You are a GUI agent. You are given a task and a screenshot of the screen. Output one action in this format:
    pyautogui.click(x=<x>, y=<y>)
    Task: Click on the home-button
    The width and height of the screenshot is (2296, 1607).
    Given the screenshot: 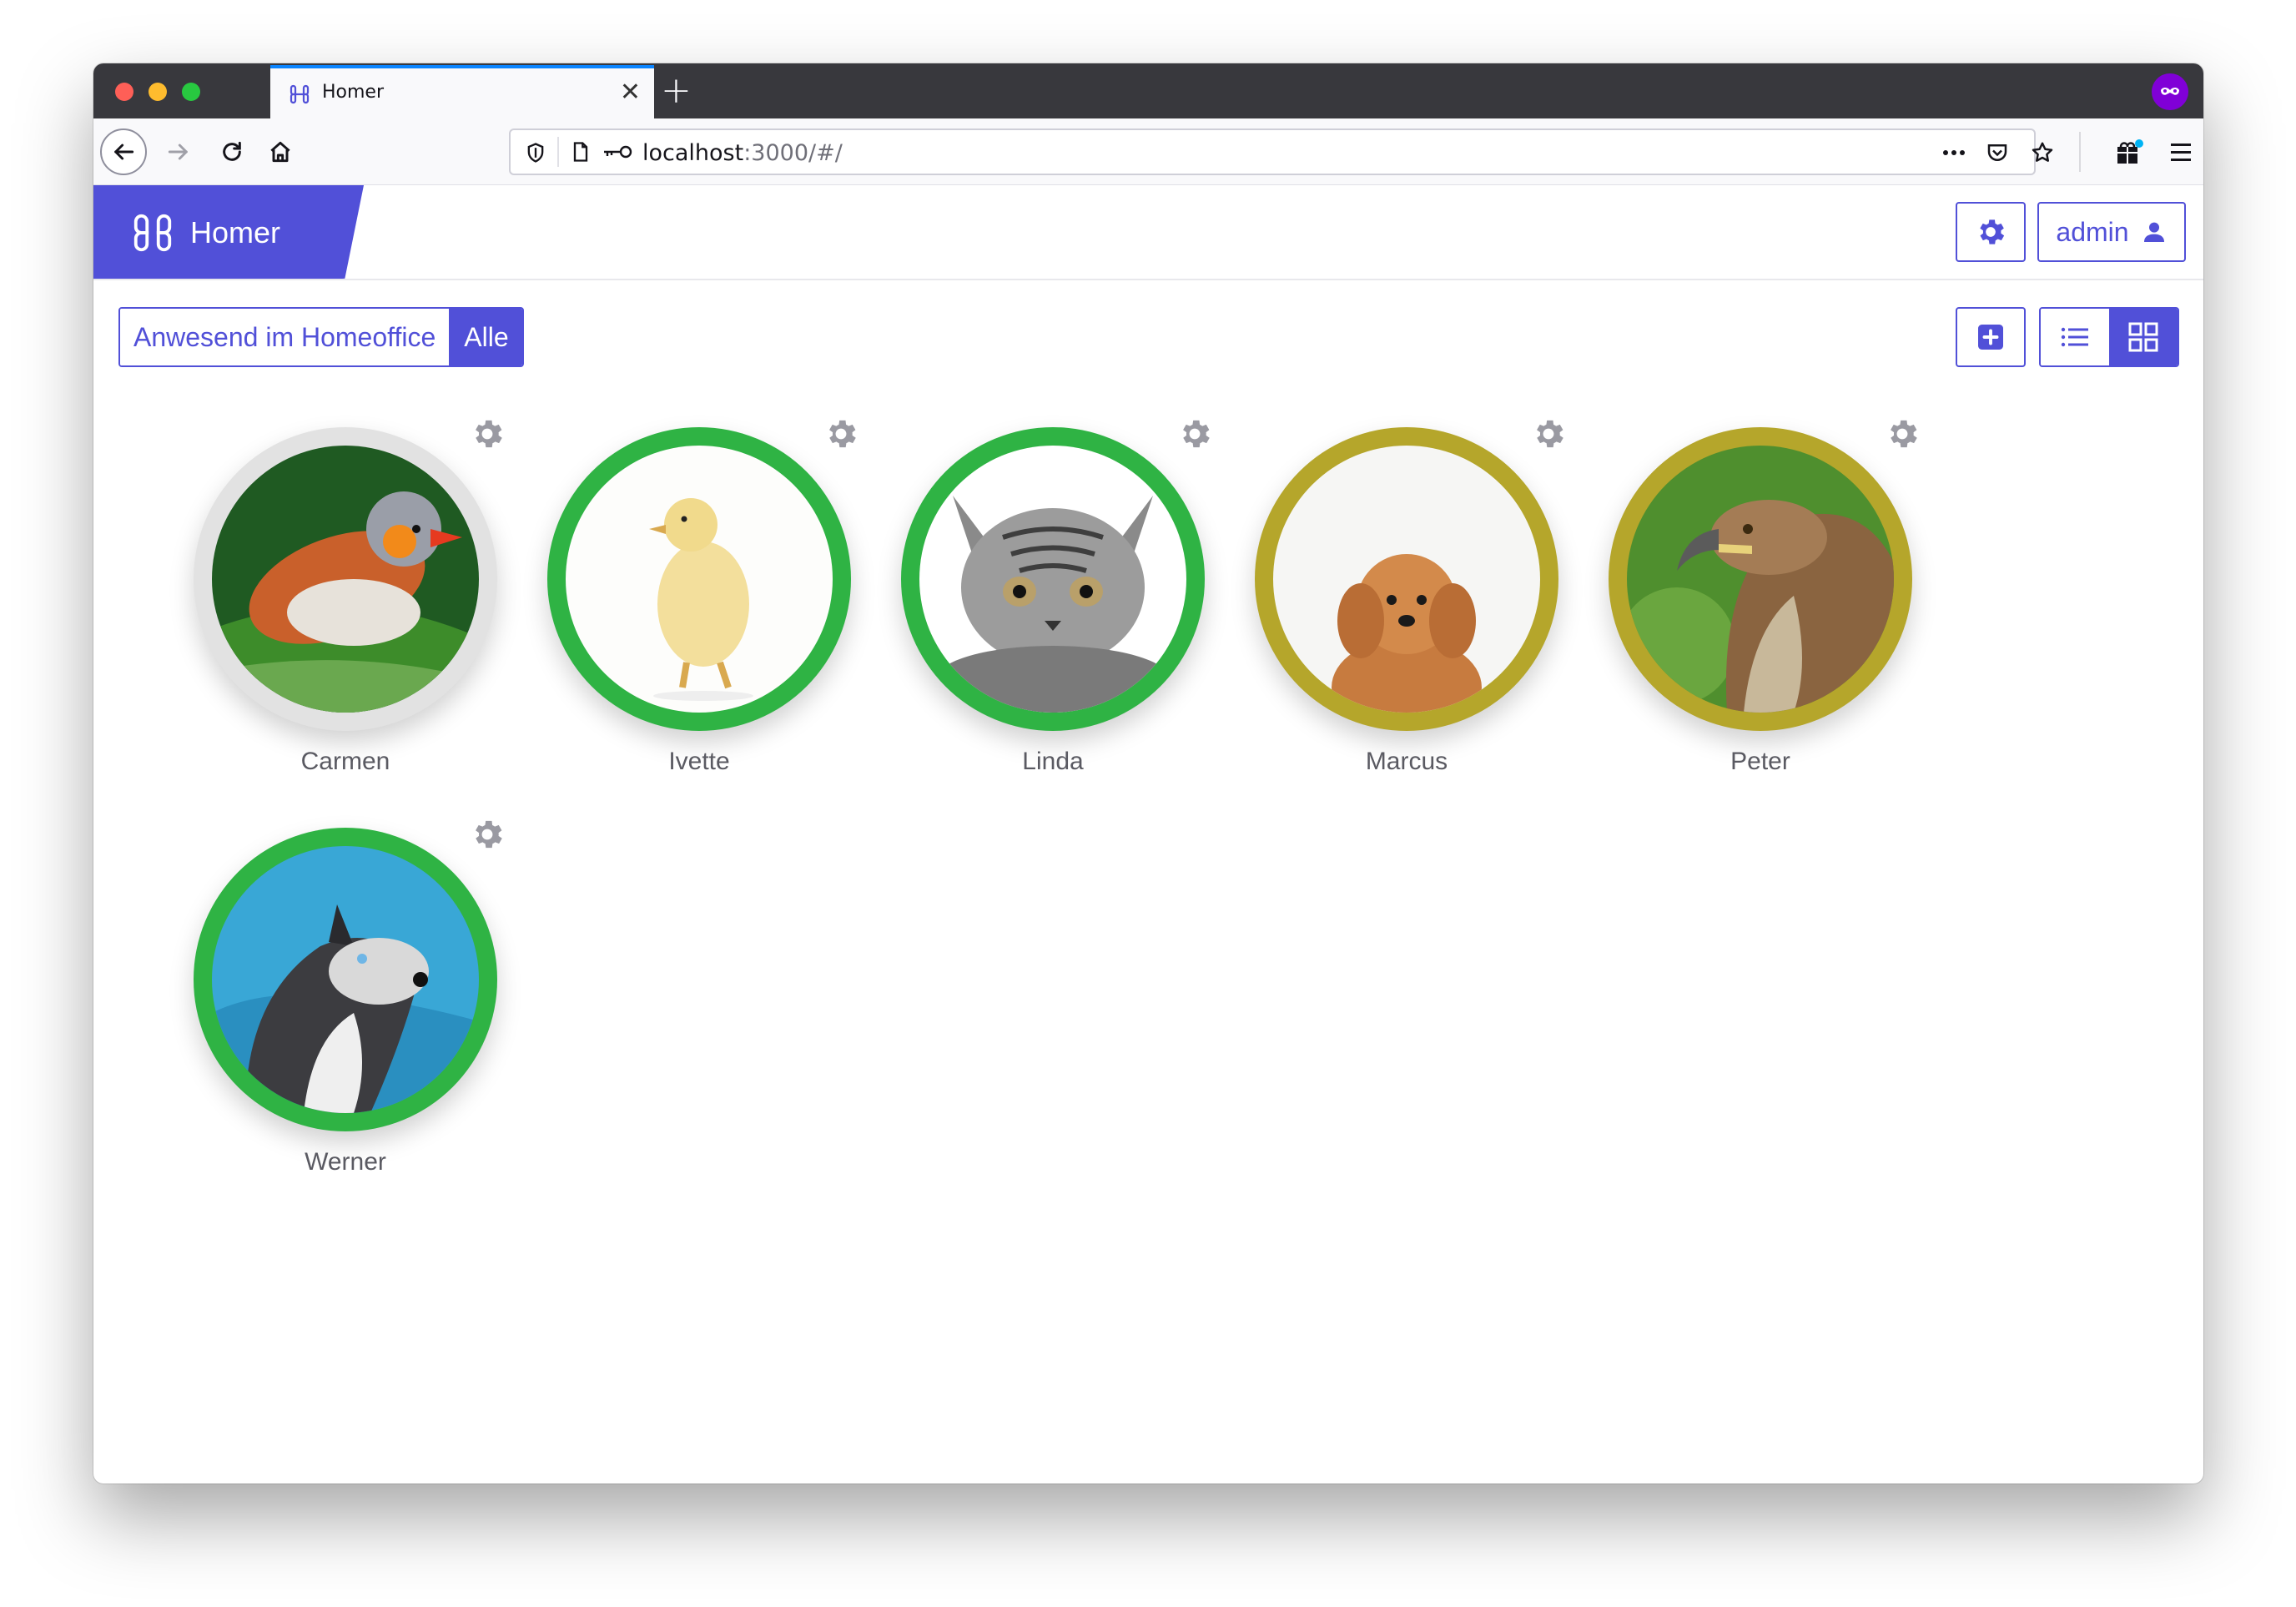 What is the action you would take?
    pyautogui.click(x=280, y=151)
    